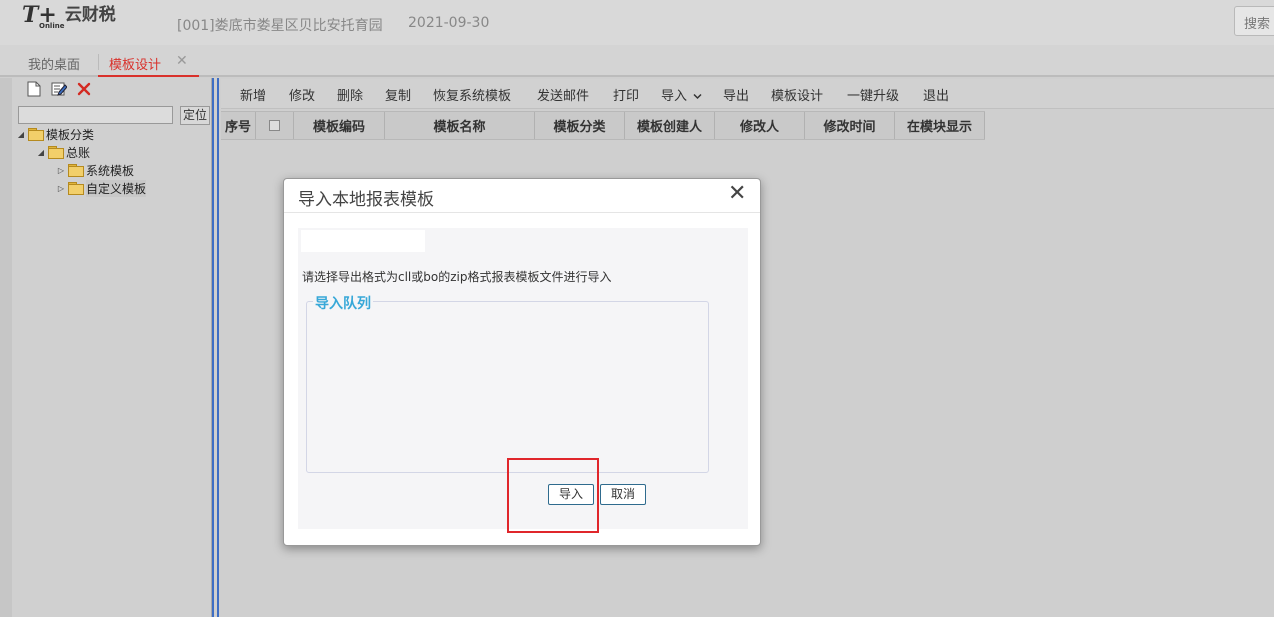  What do you see at coordinates (398, 94) in the screenshot?
I see `toolbar-copy-button: 复制` at bounding box center [398, 94].